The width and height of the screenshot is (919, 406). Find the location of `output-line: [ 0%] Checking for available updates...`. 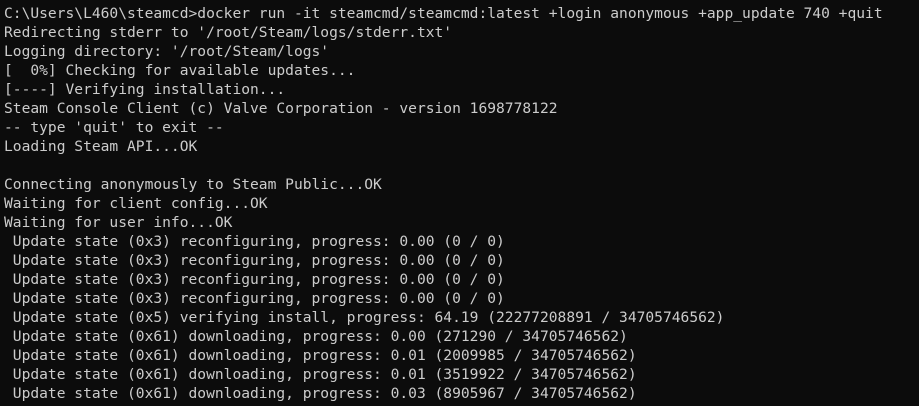

output-line: [ 0%] Checking for available updates... is located at coordinates (180, 70).